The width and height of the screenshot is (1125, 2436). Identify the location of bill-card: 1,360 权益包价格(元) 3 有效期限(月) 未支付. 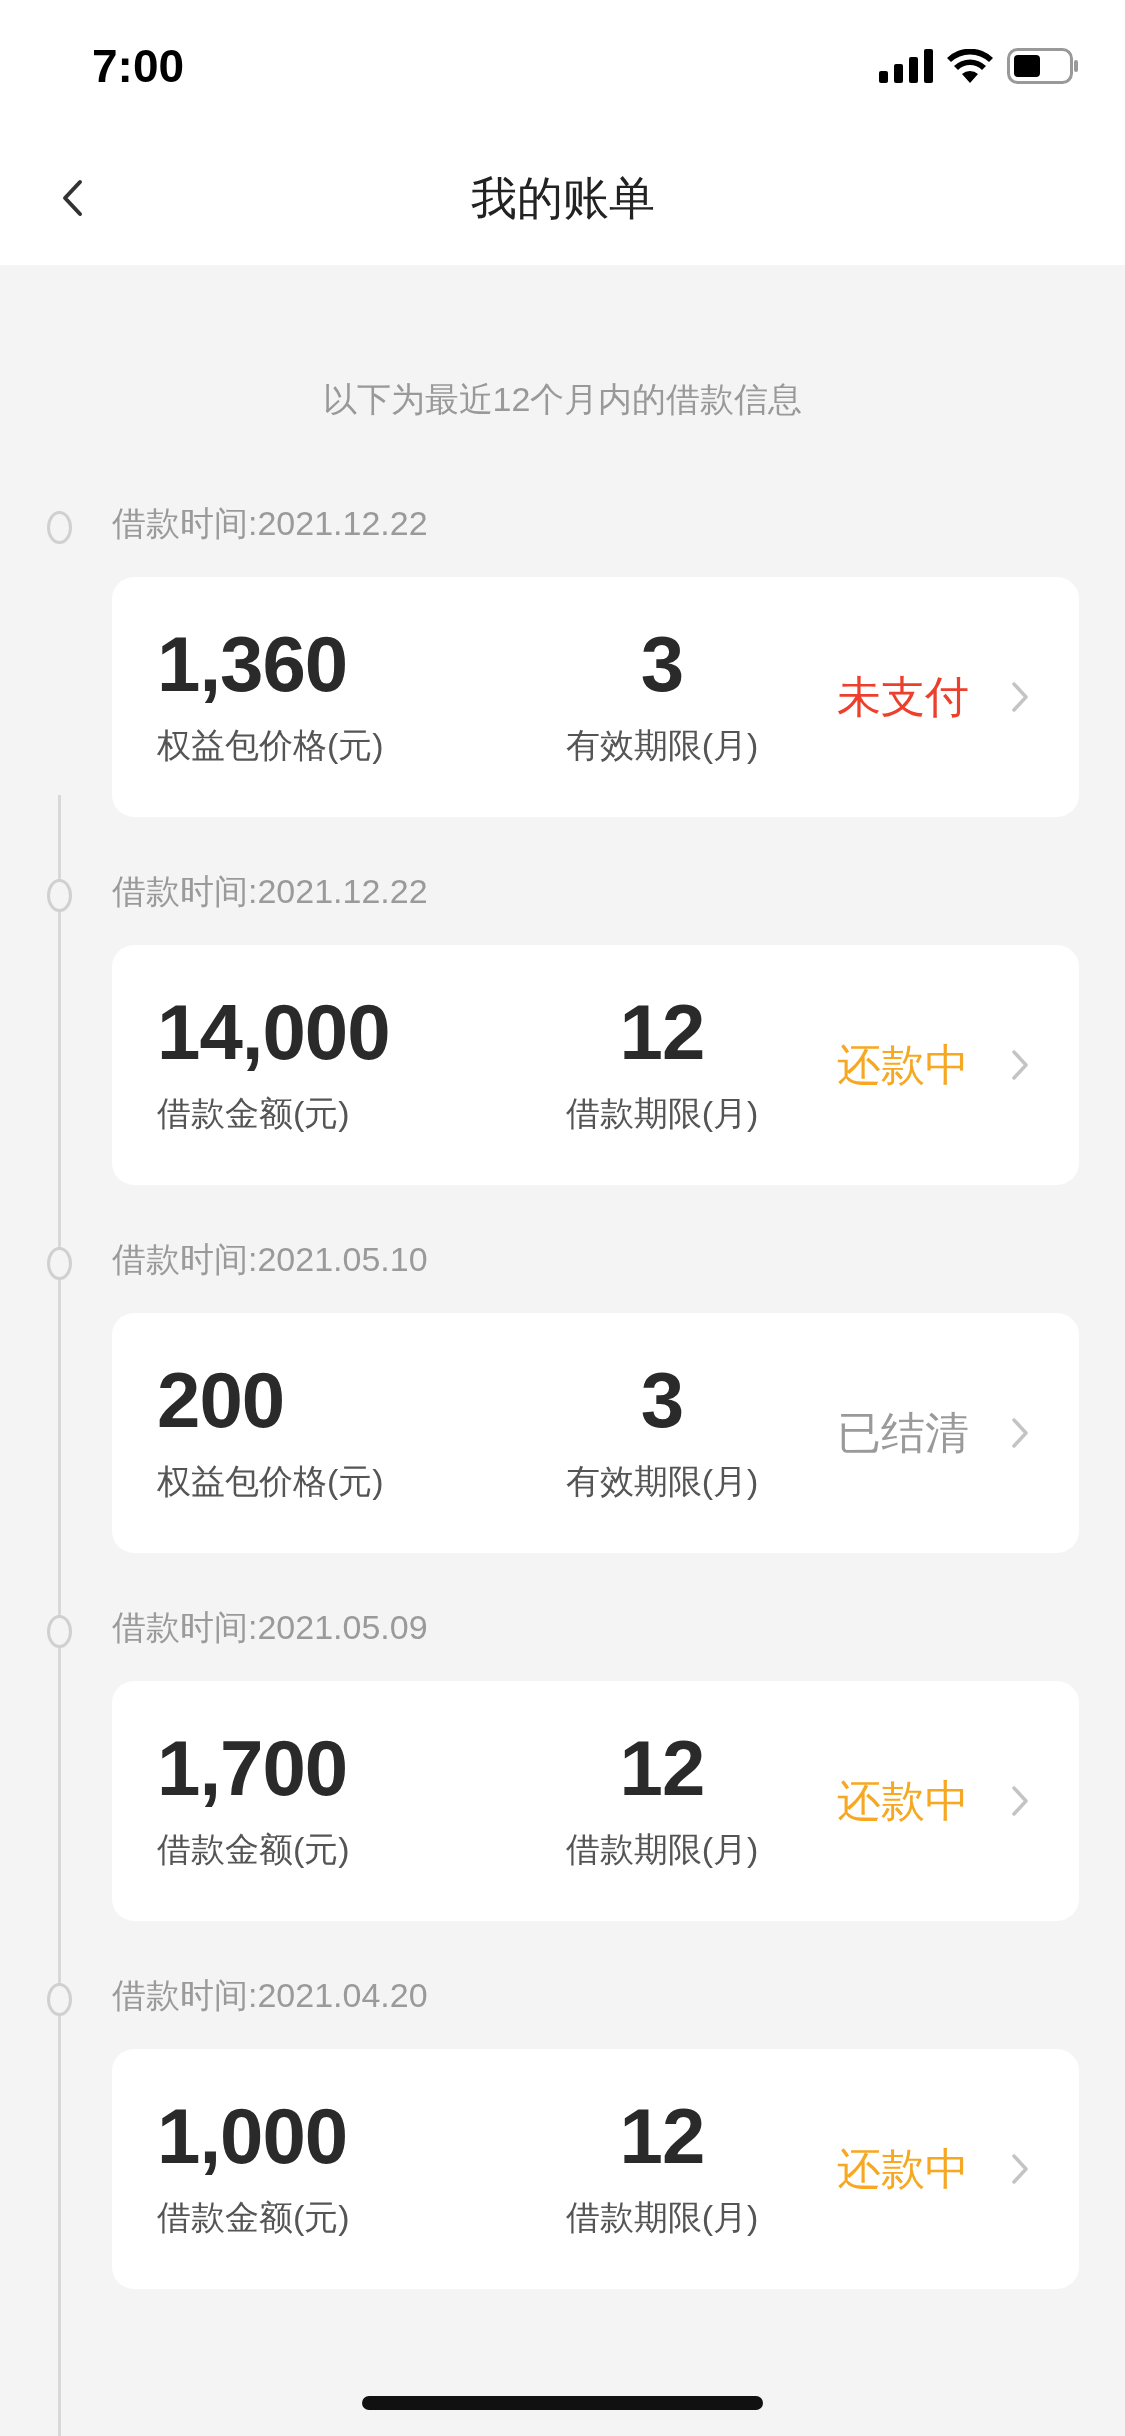
(595, 697).